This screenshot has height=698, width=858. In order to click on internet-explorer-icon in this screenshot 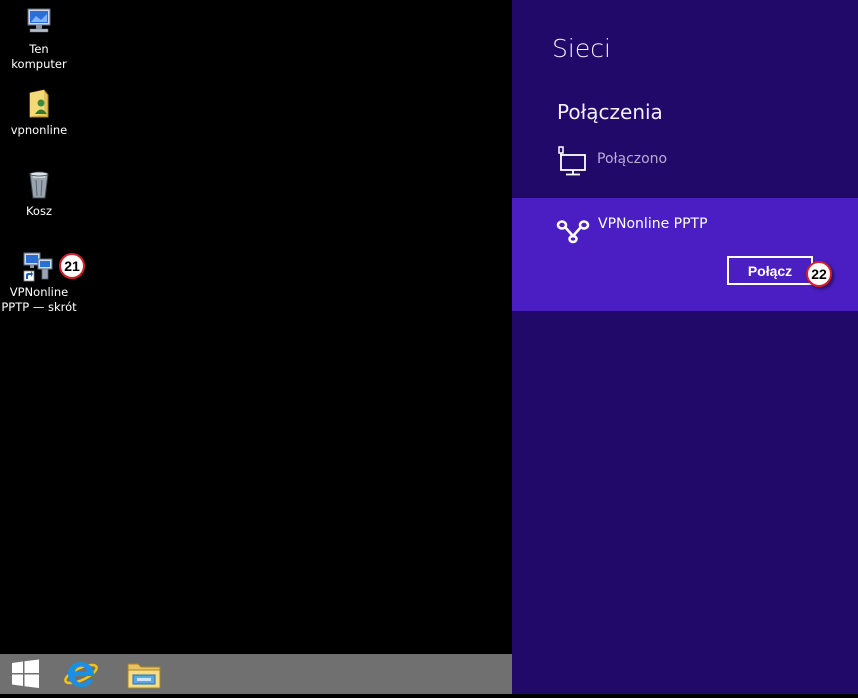, I will do `click(81, 674)`.